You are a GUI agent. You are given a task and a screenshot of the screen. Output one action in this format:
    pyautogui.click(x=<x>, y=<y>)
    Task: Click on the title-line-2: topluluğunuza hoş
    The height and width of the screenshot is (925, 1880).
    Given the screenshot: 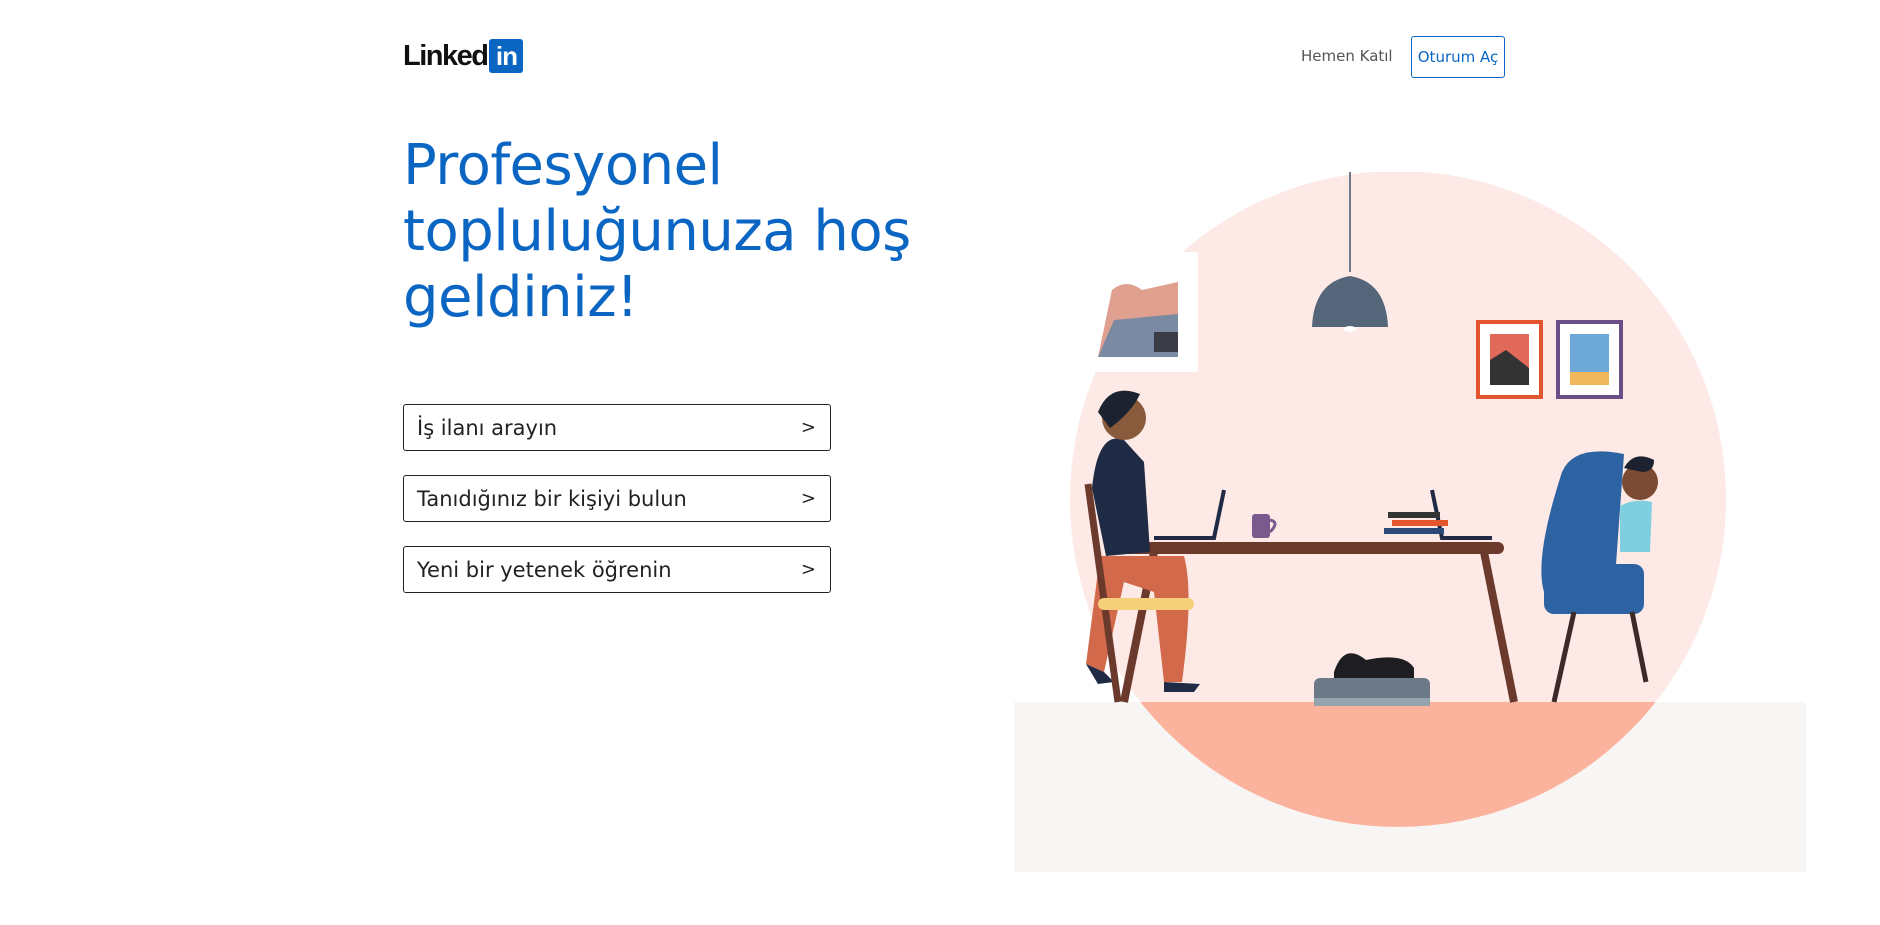 What is the action you would take?
    pyautogui.click(x=657, y=231)
    